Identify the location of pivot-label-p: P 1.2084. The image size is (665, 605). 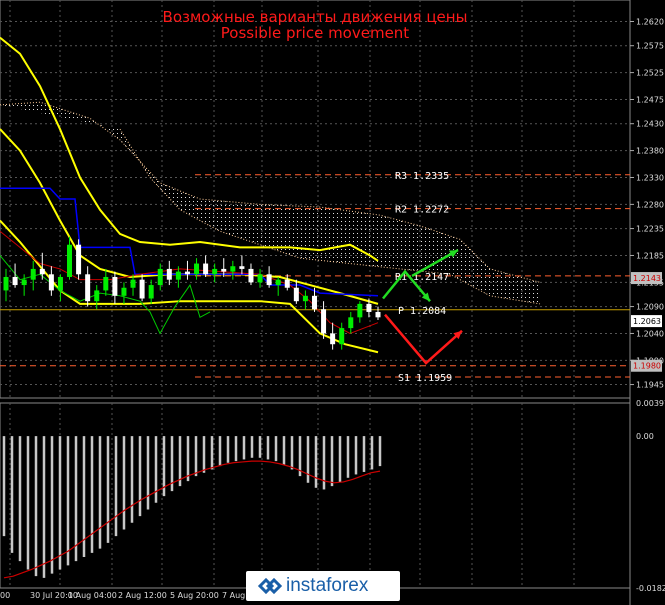
(422, 311).